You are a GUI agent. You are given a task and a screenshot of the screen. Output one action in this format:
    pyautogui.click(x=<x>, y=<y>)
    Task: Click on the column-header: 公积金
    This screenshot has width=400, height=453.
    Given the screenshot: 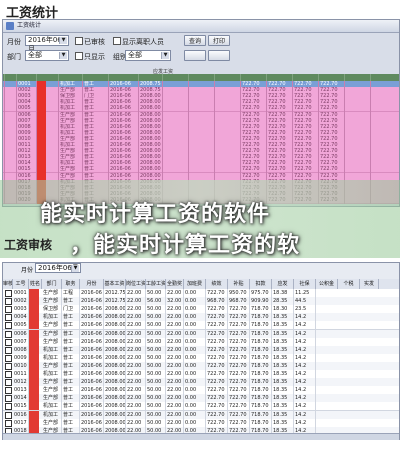 What is the action you would take?
    pyautogui.click(x=327, y=284)
    